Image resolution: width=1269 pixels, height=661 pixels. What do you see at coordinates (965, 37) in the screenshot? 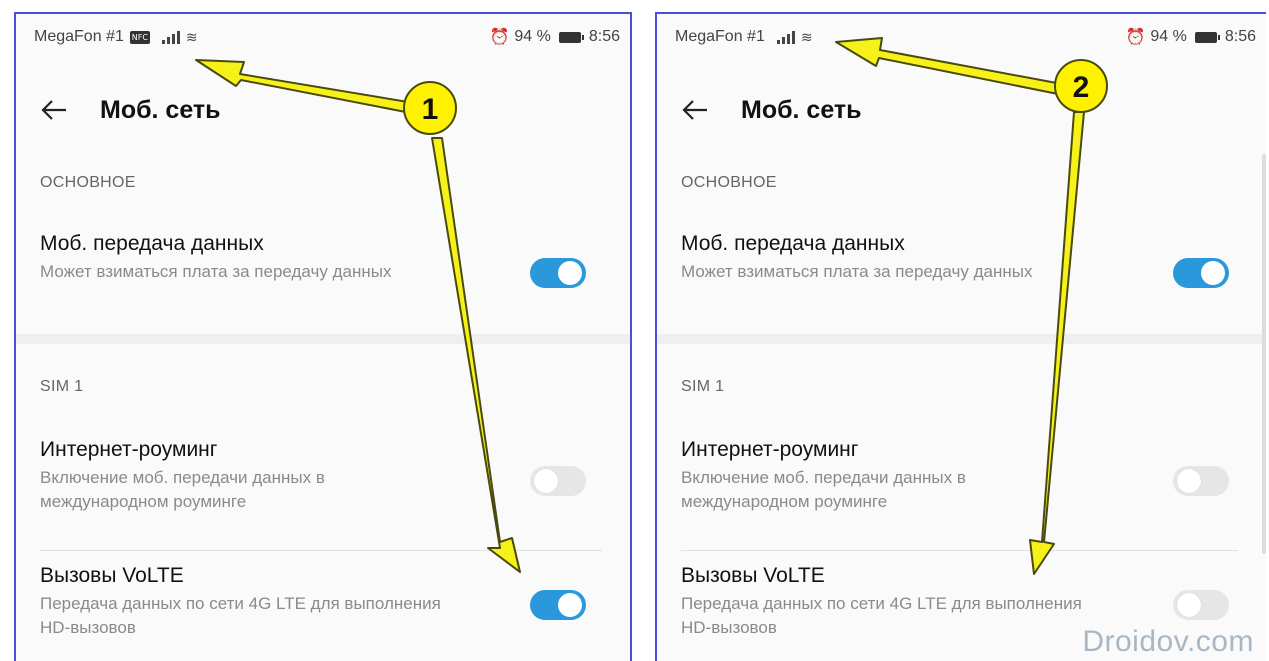
I see `status-bar: MegaFon #1 ≋ ⏰ 94 % 8:56` at bounding box center [965, 37].